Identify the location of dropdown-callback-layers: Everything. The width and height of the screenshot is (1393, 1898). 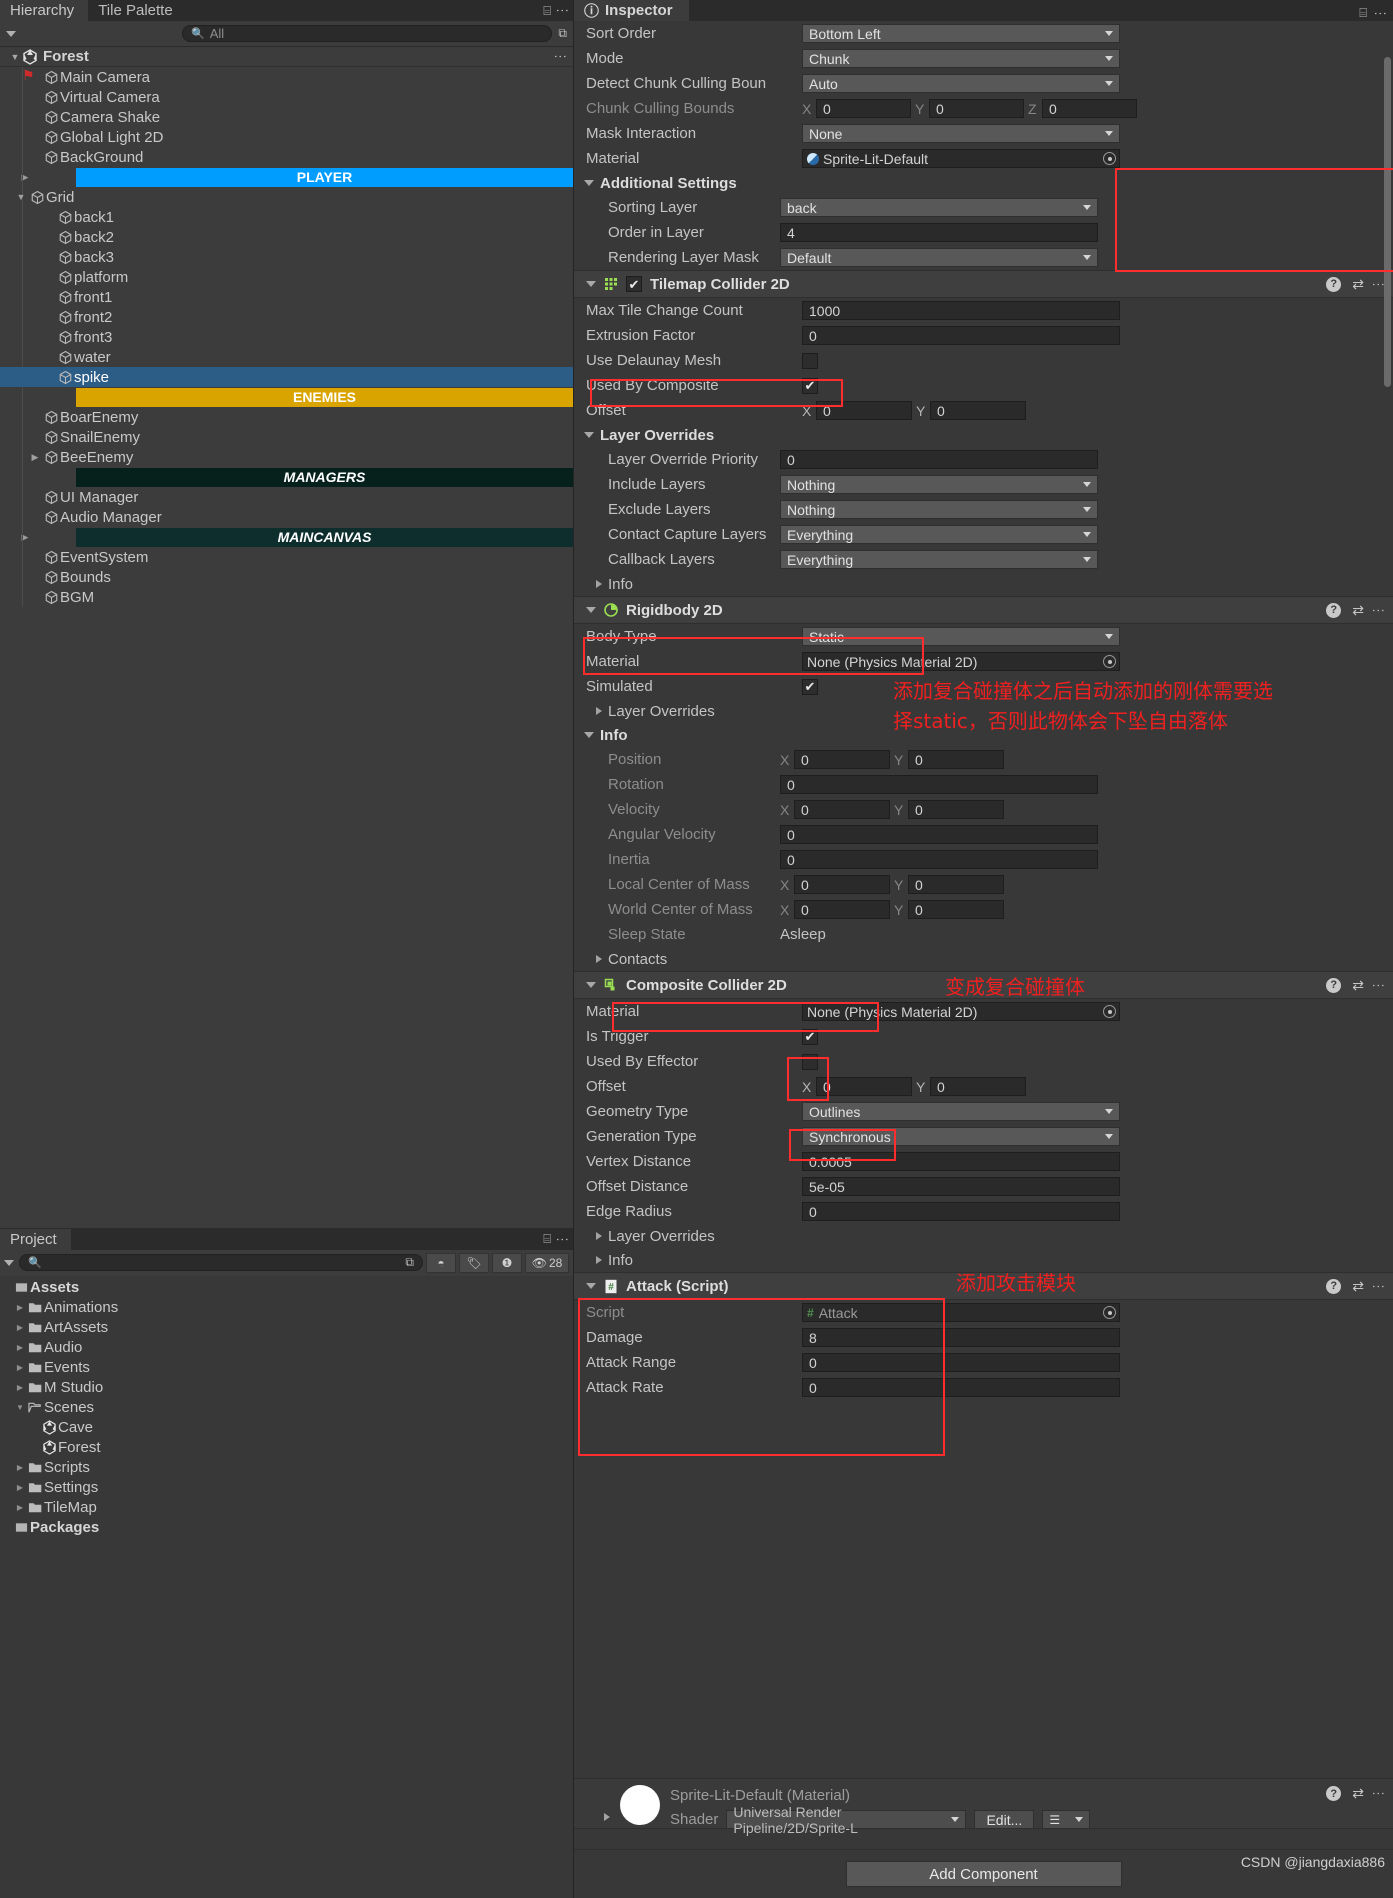
(939, 559).